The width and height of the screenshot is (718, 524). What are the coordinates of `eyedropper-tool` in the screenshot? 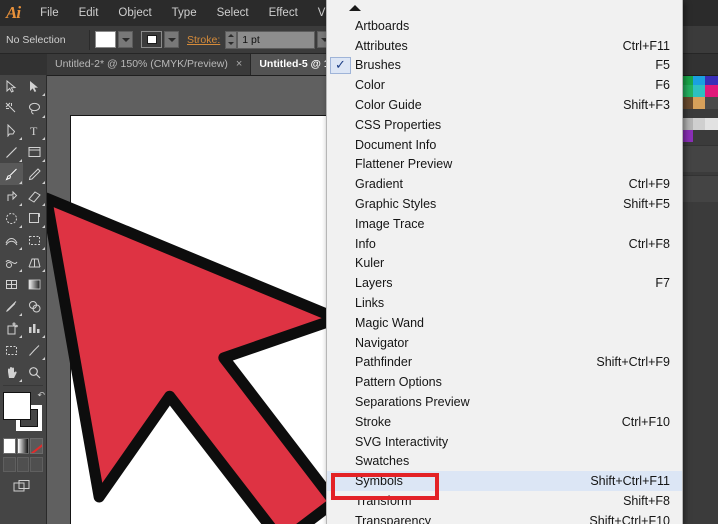 It's located at (11, 306).